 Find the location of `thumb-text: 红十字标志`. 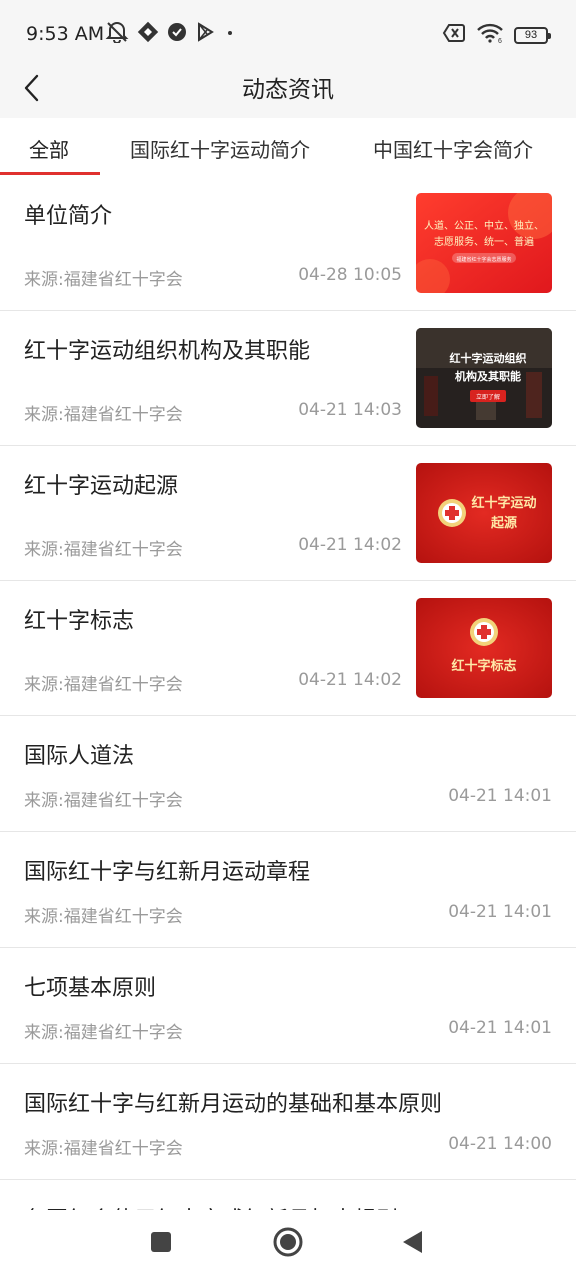

thumb-text: 红十字标志 is located at coordinates (483, 666).